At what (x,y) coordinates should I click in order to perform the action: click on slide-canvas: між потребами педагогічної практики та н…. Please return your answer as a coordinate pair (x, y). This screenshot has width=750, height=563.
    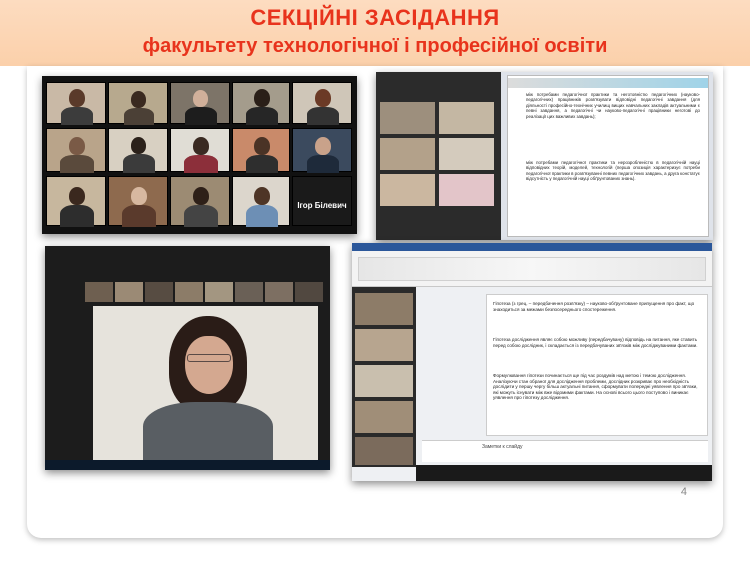
    Looking at the image, I should click on (608, 156).